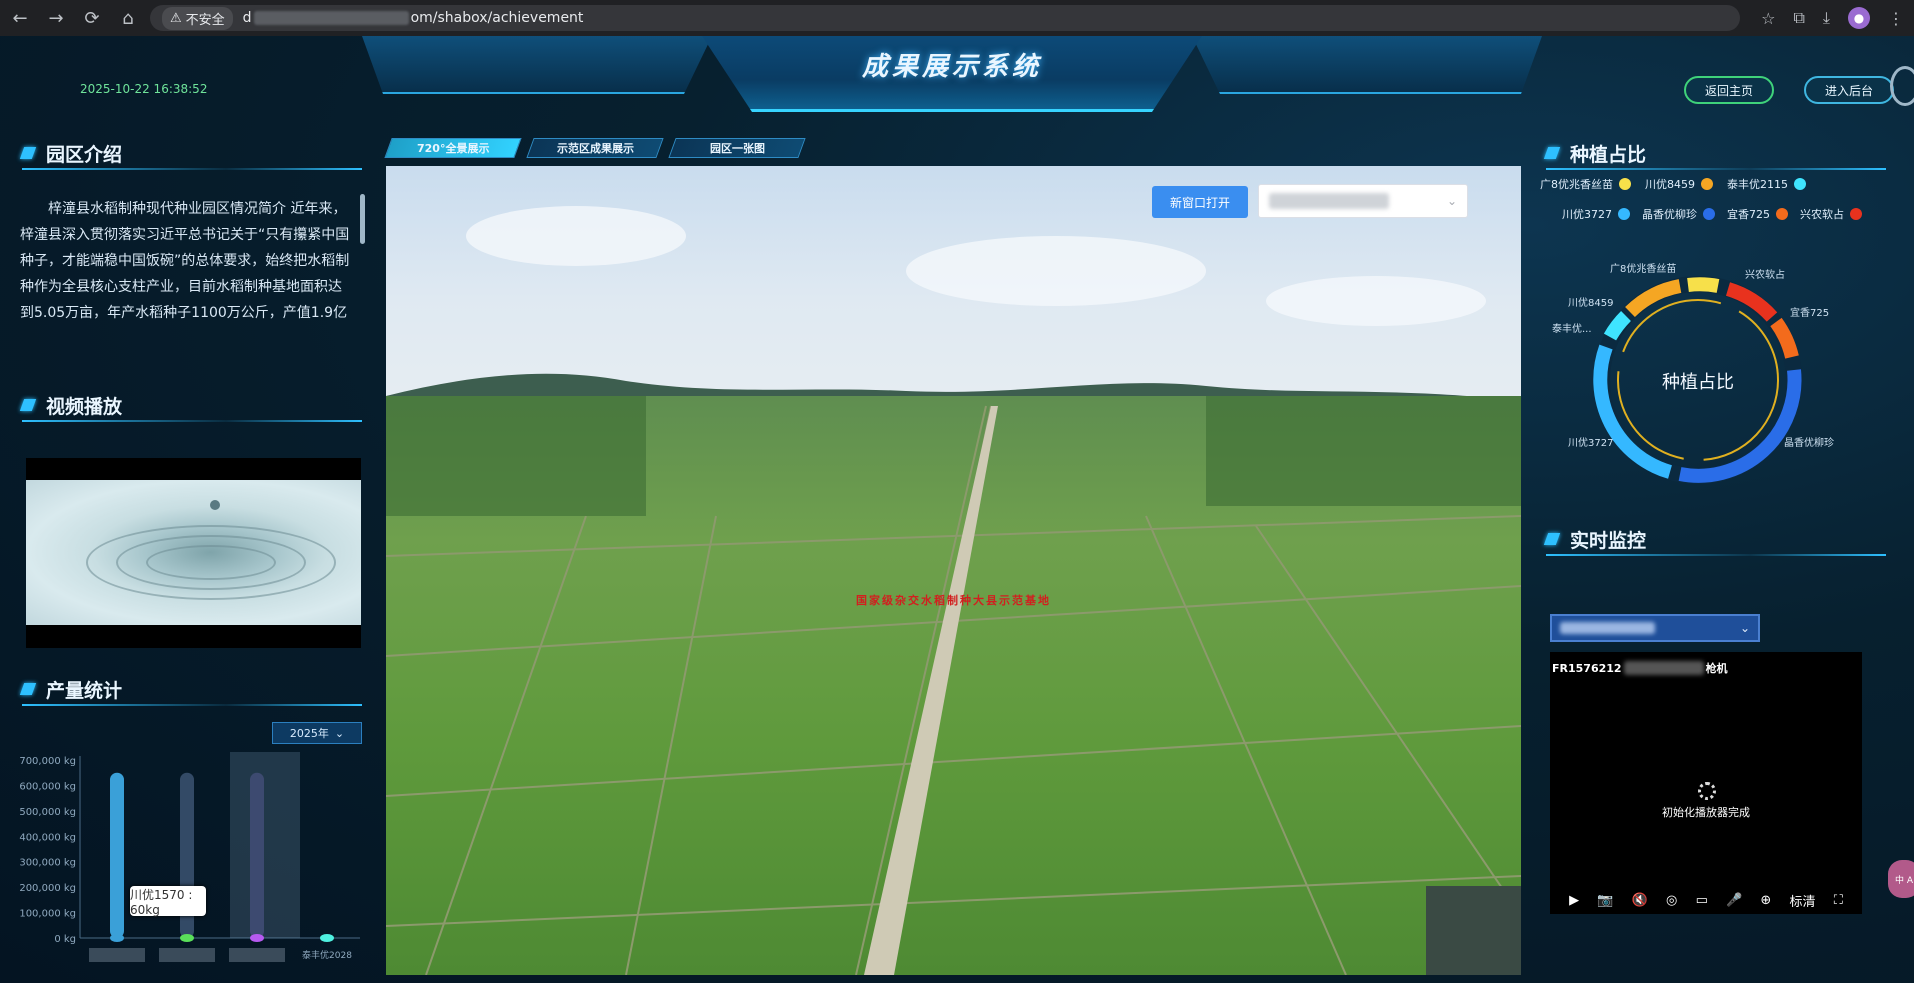 The image size is (1914, 983). What do you see at coordinates (1706, 812) in the screenshot?
I see `player-status: 初始化播放器完成` at bounding box center [1706, 812].